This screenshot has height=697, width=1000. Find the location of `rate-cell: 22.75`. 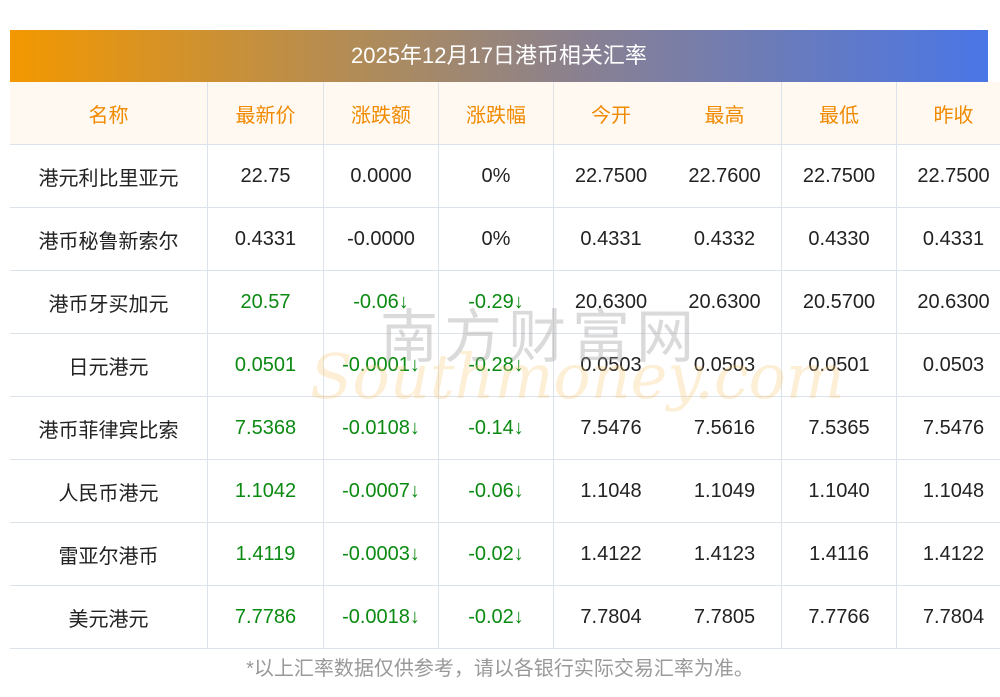

rate-cell: 22.75 is located at coordinates (265, 176).